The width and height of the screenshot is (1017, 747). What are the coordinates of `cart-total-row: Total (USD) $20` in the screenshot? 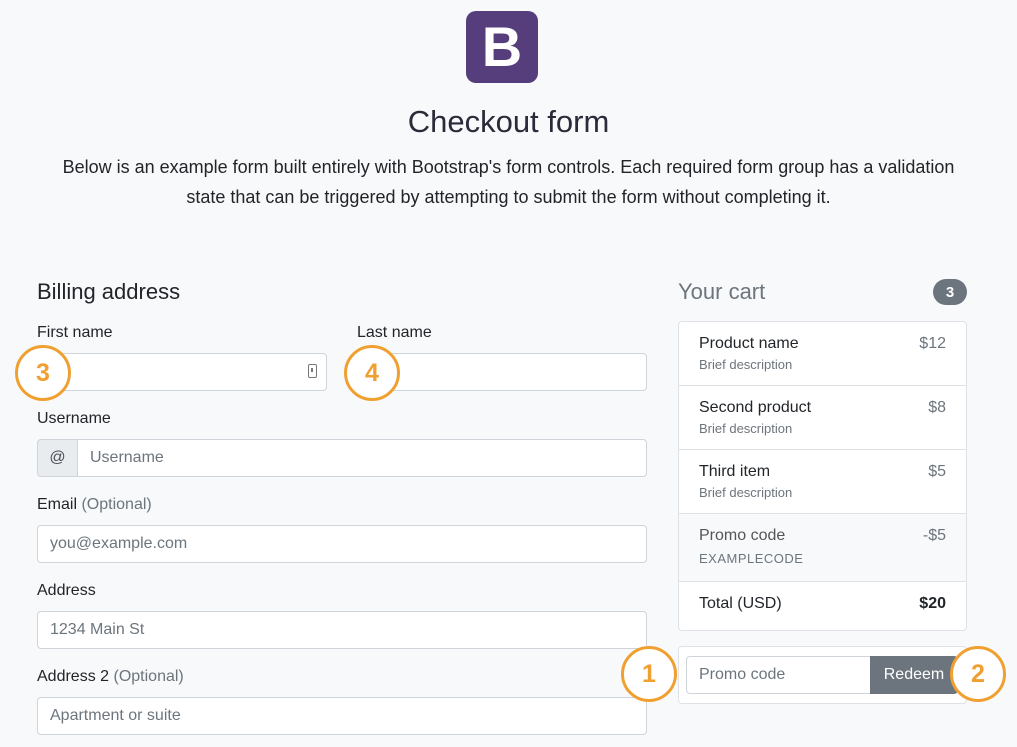 It's located at (822, 606).